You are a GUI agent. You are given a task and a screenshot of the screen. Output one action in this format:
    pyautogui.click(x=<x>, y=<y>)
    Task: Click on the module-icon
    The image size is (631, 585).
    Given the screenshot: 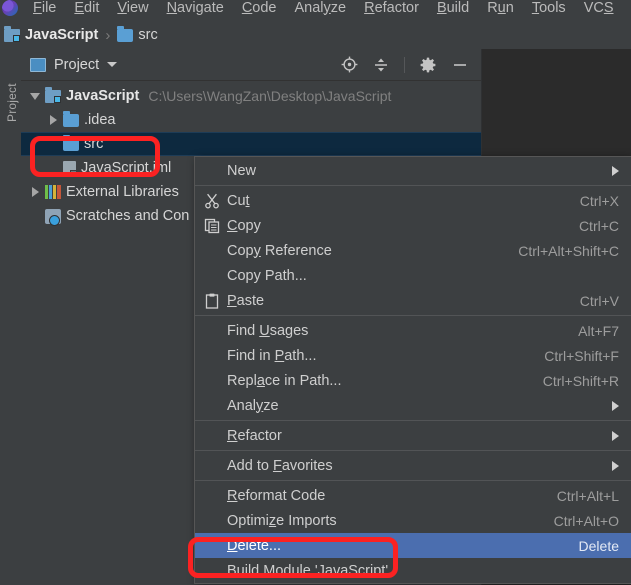 What is the action you would take?
    pyautogui.click(x=53, y=94)
    